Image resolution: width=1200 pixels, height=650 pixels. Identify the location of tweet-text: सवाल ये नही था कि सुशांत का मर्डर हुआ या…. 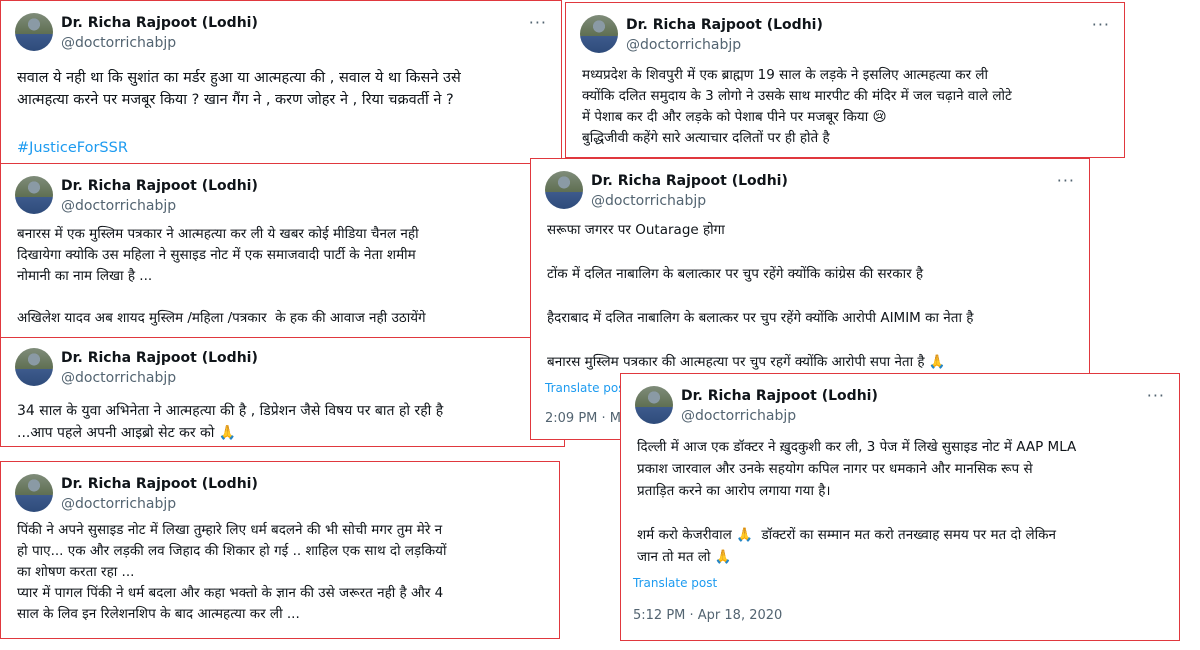
(239, 89).